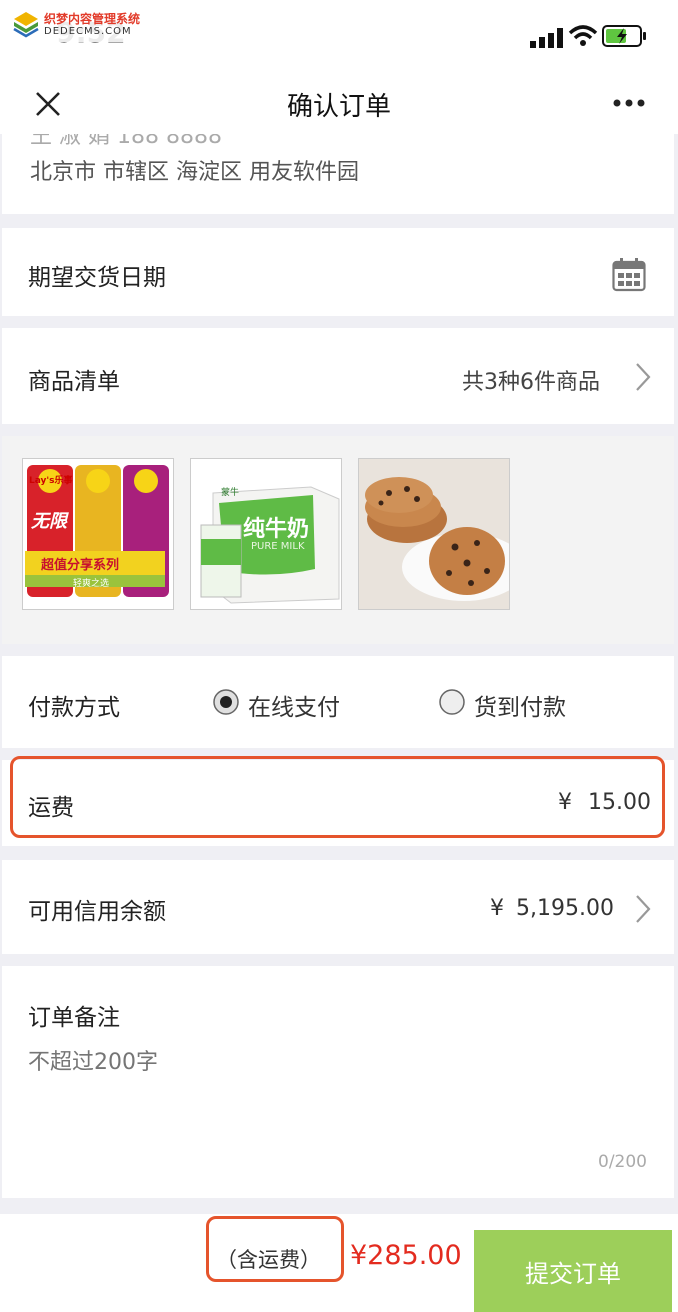  Describe the element at coordinates (80, 565) in the screenshot. I see `lays-banner-text: 超值分享系列` at that location.